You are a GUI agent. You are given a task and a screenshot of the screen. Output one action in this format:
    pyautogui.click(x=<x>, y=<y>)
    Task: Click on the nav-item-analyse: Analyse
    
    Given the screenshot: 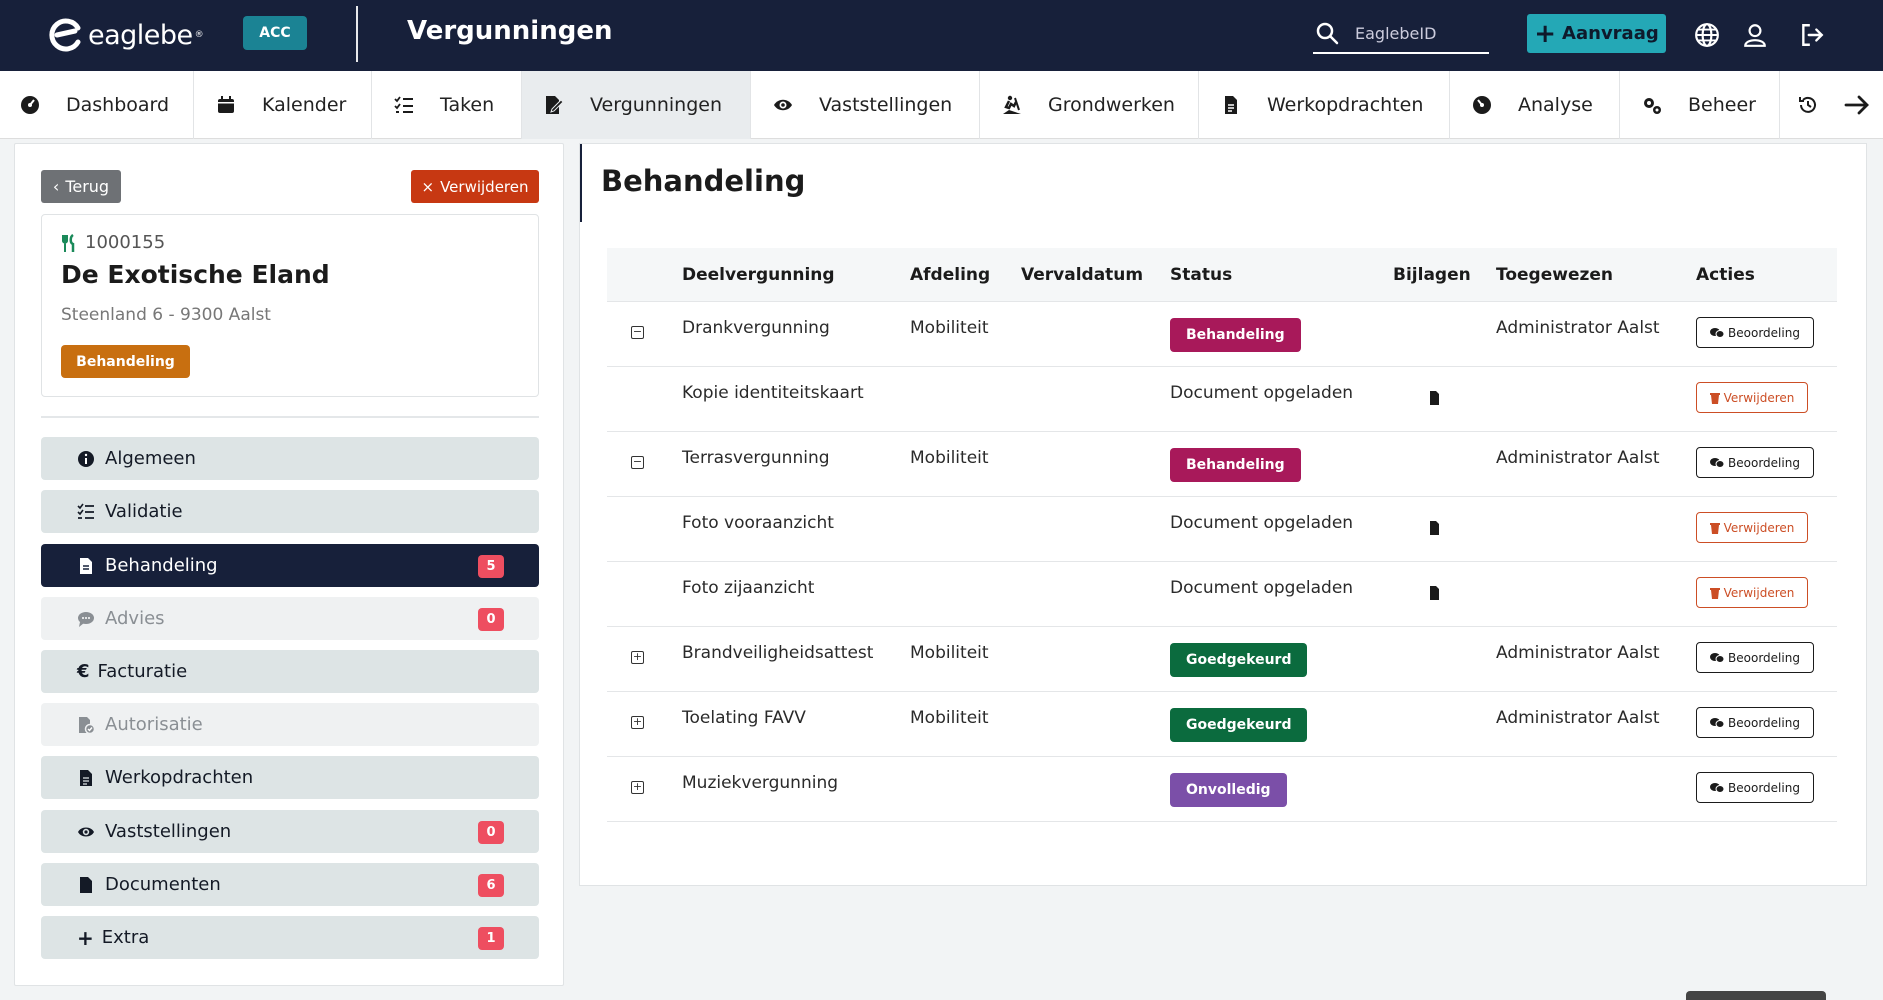 What is the action you would take?
    pyautogui.click(x=1535, y=105)
    